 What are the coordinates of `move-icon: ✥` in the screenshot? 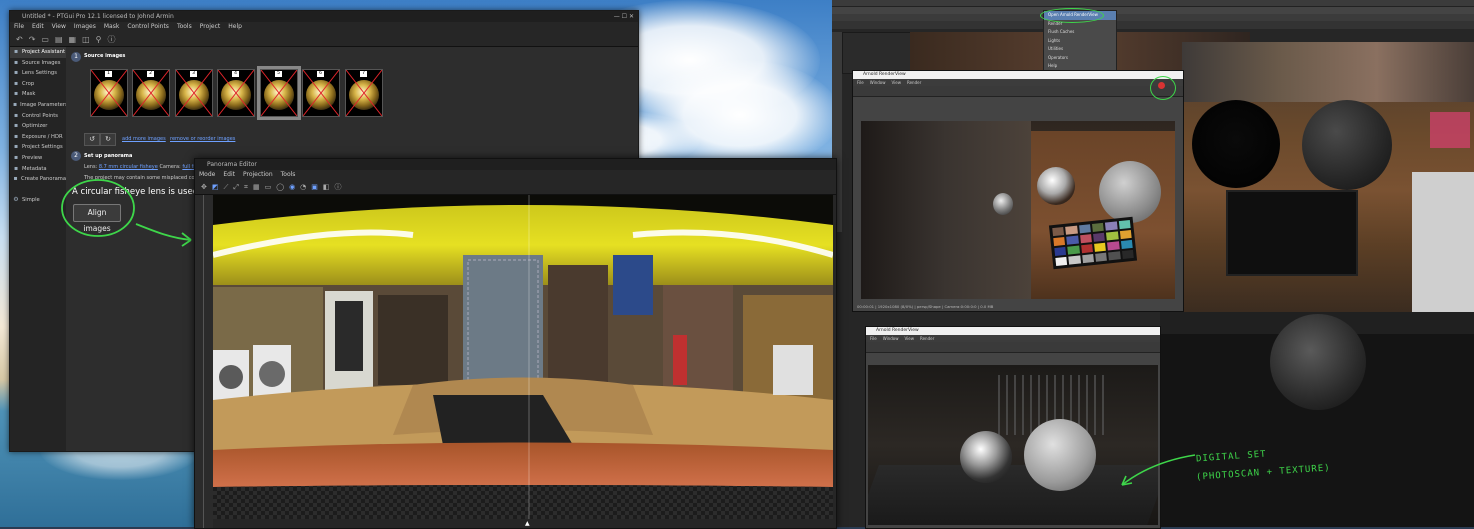 It's located at (204, 187).